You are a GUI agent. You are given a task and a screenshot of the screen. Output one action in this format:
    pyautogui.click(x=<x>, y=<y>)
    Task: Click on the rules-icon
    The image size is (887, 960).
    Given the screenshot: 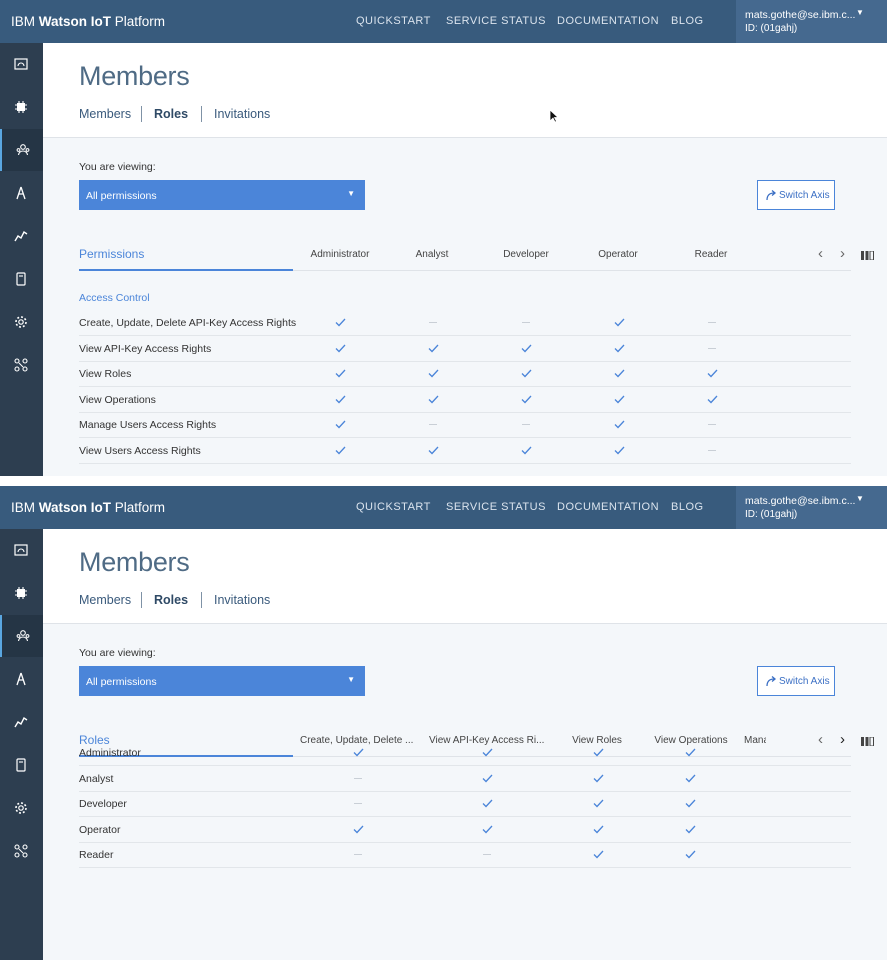 What is the action you would take?
    pyautogui.click(x=21, y=193)
    